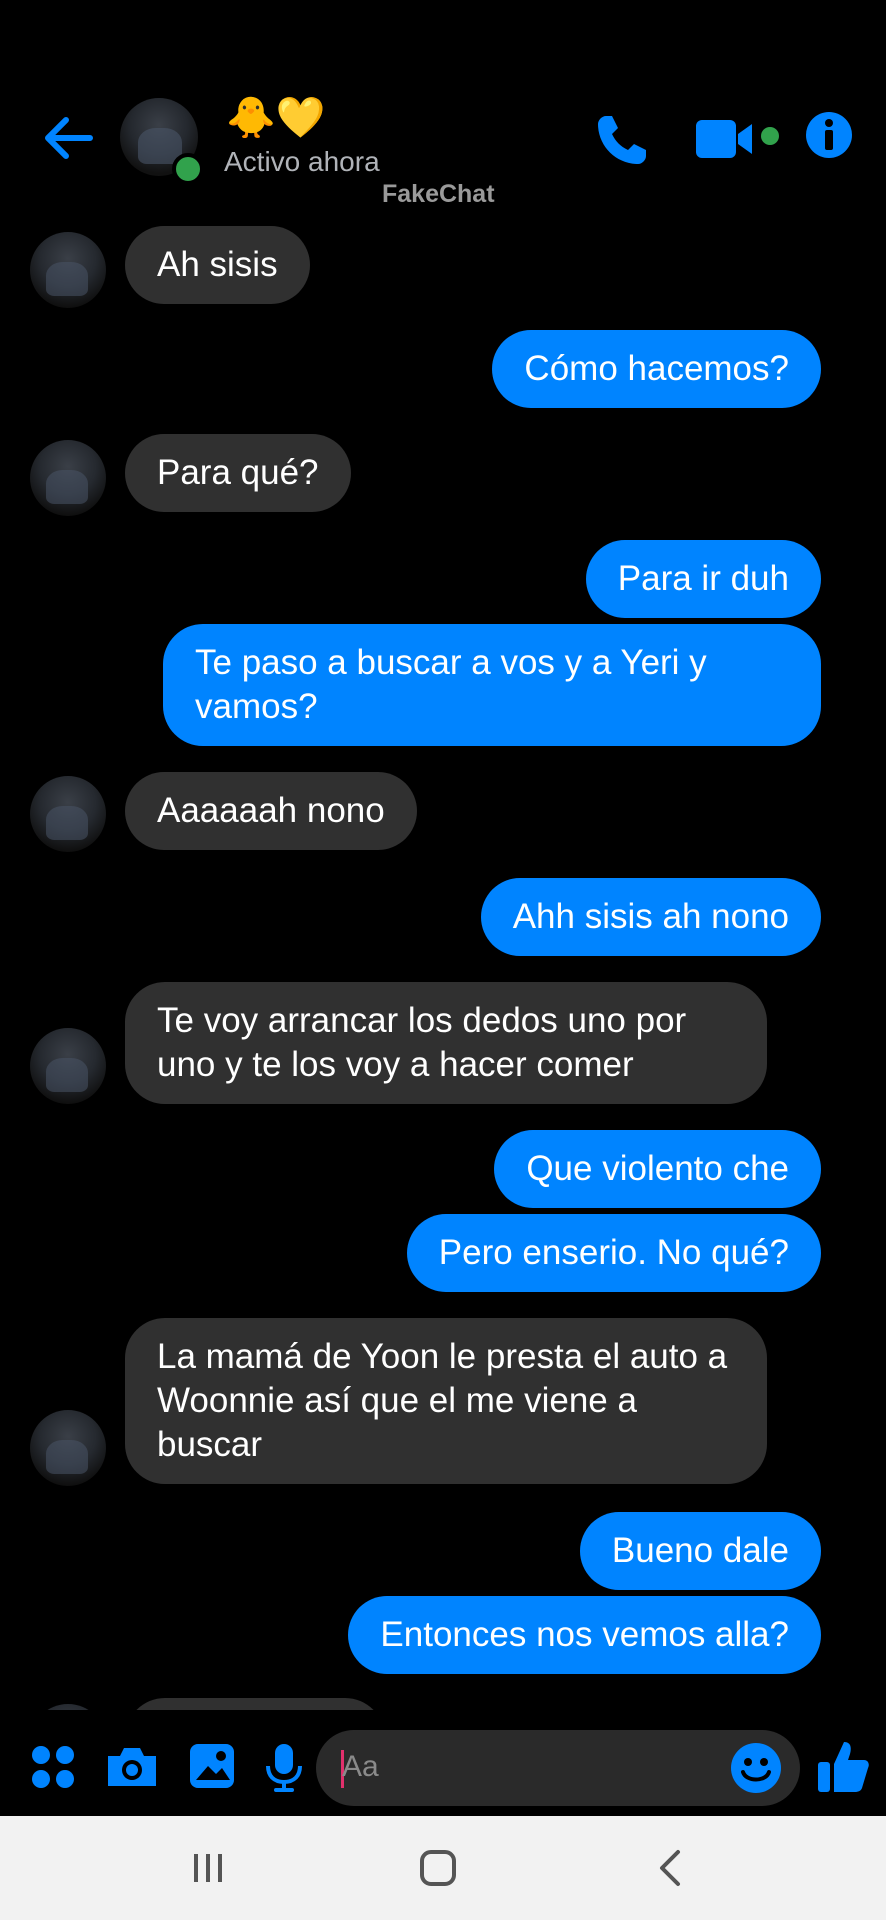 The height and width of the screenshot is (1920, 886). Describe the element at coordinates (238, 473) in the screenshot. I see `incoming-message: Para qué?` at that location.